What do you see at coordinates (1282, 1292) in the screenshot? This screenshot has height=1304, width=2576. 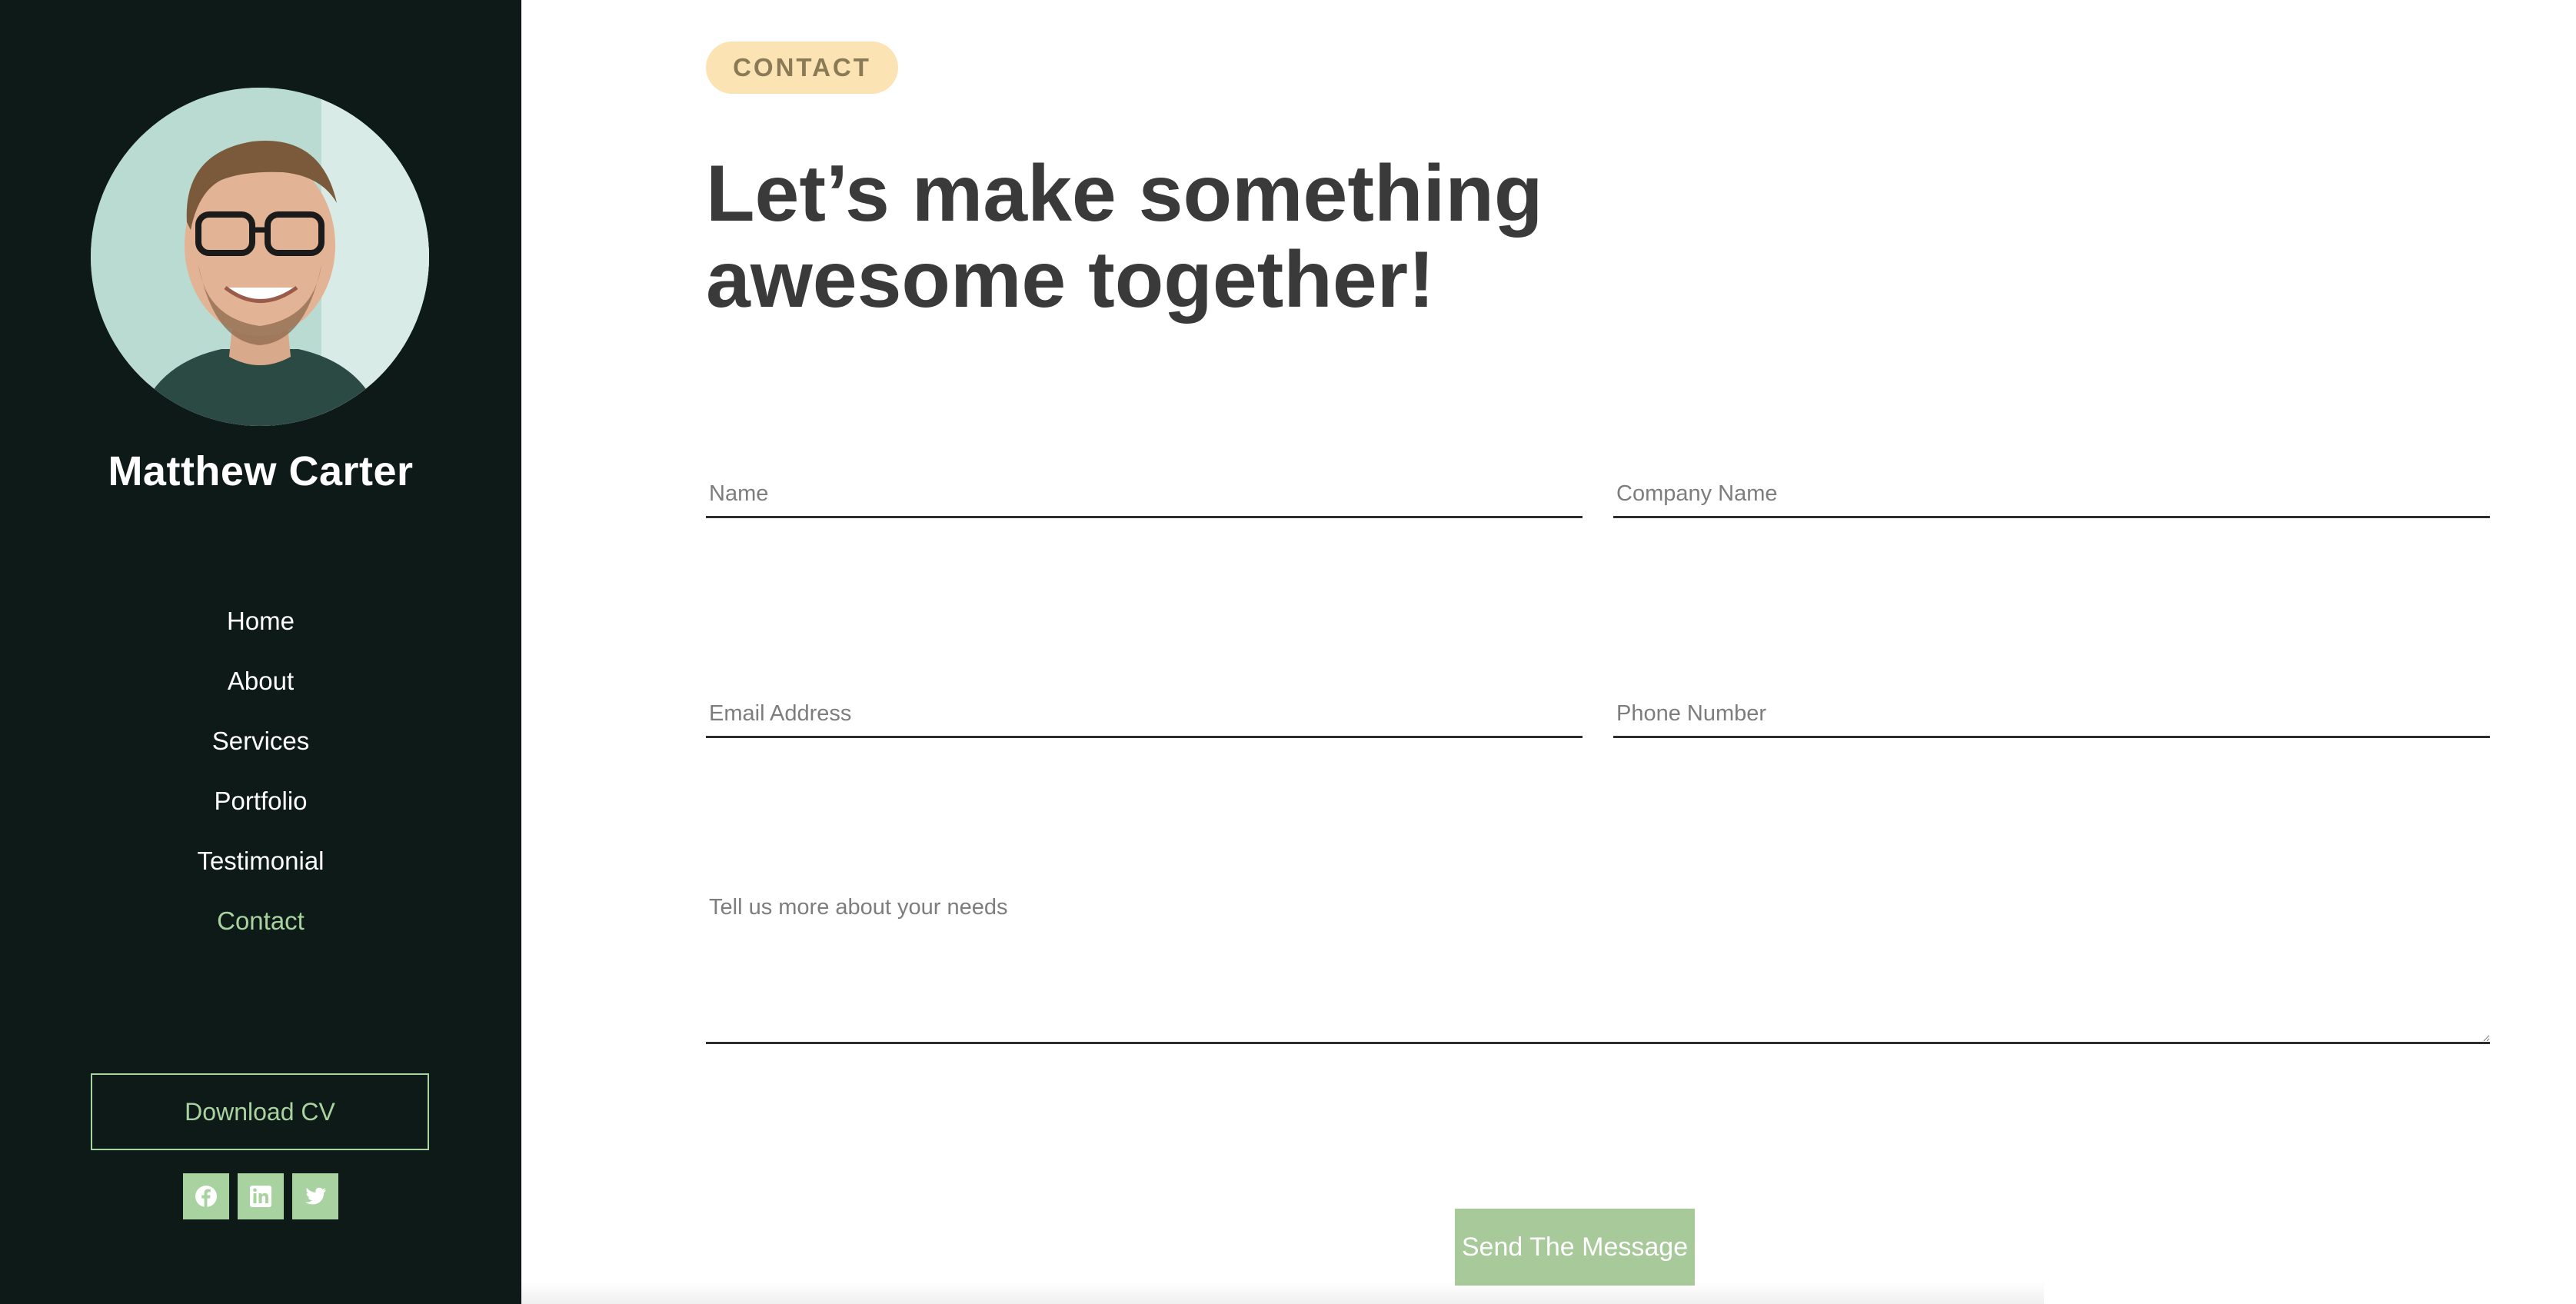 I see `bottom-shadow` at bounding box center [1282, 1292].